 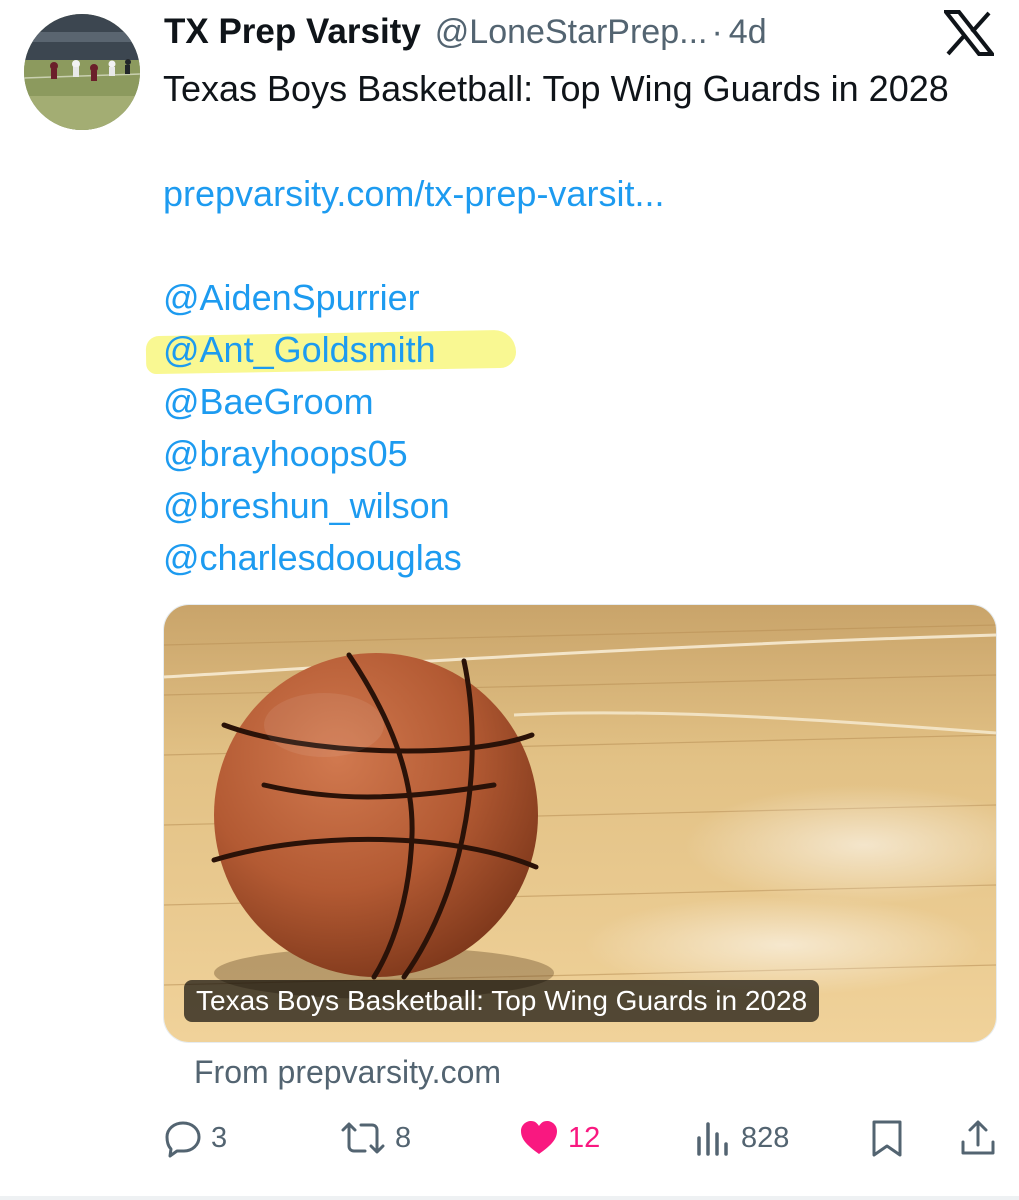 I want to click on reply-button: 3, so click(x=195, y=1138).